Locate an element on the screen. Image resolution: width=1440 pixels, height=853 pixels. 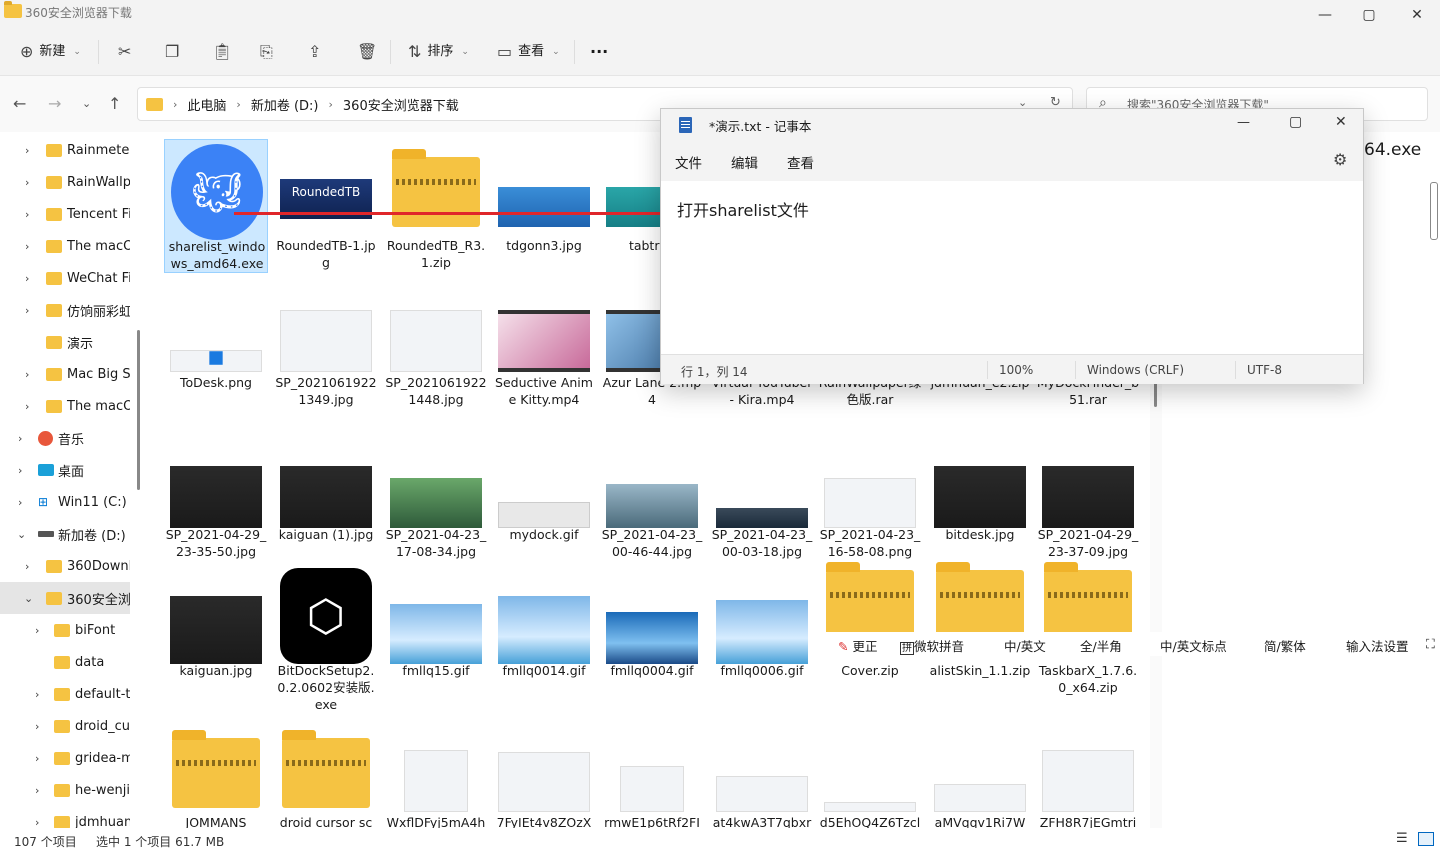
new-button: ⊕ 新建 ⌄ is located at coordinates (50, 52).